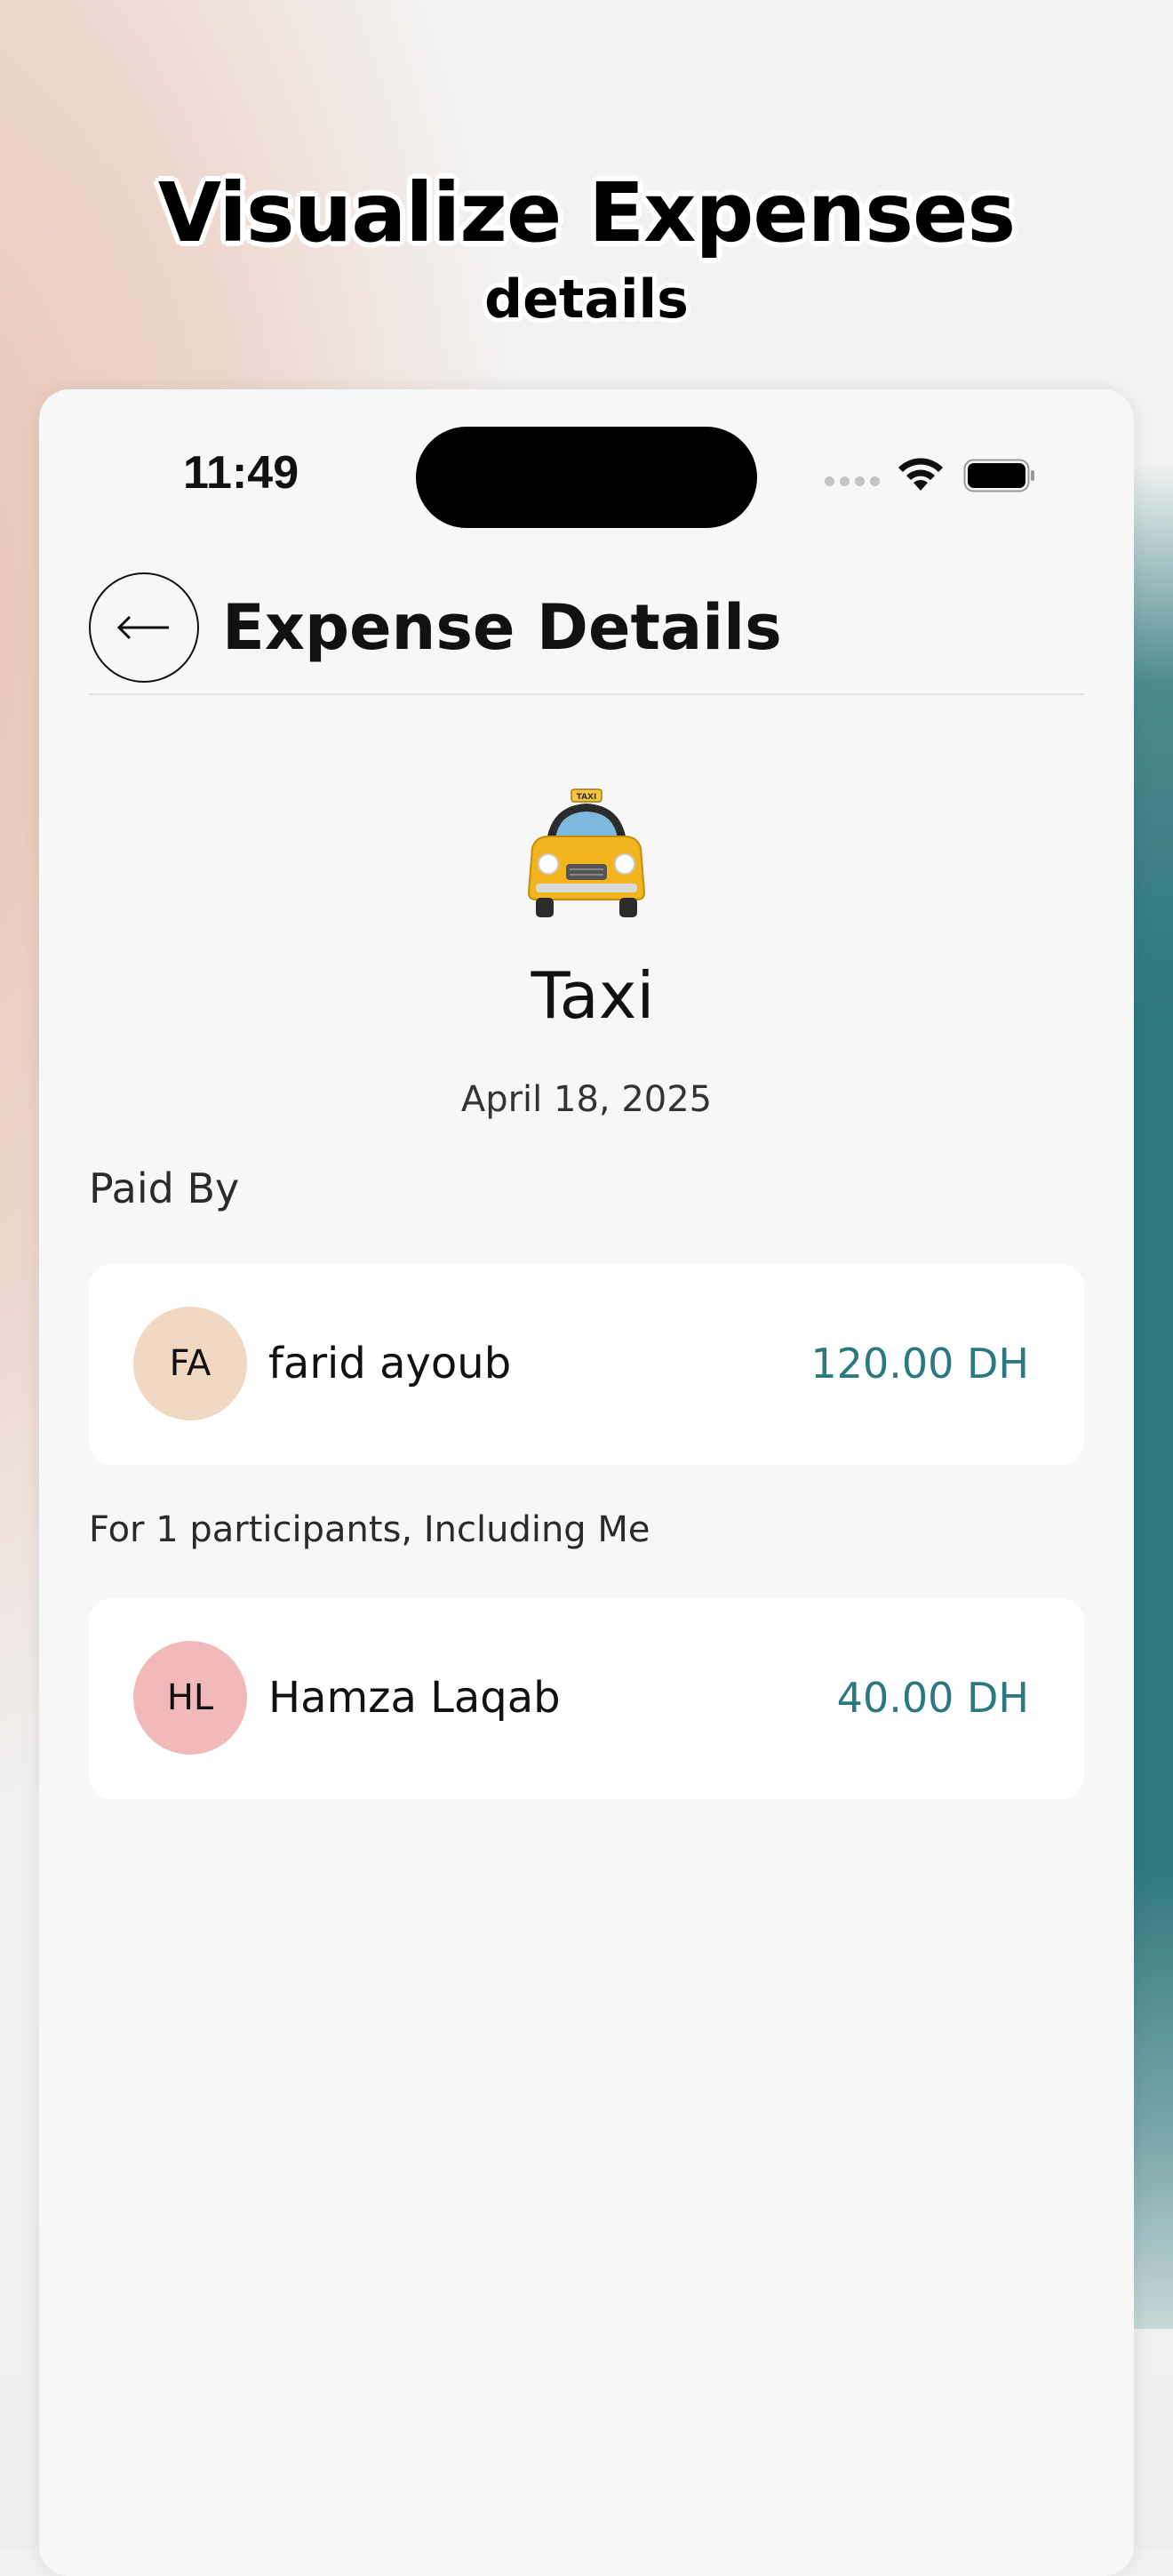  Describe the element at coordinates (586, 1698) in the screenshot. I see `participant-card: HL Hamza Laqab 40.00 DH` at that location.